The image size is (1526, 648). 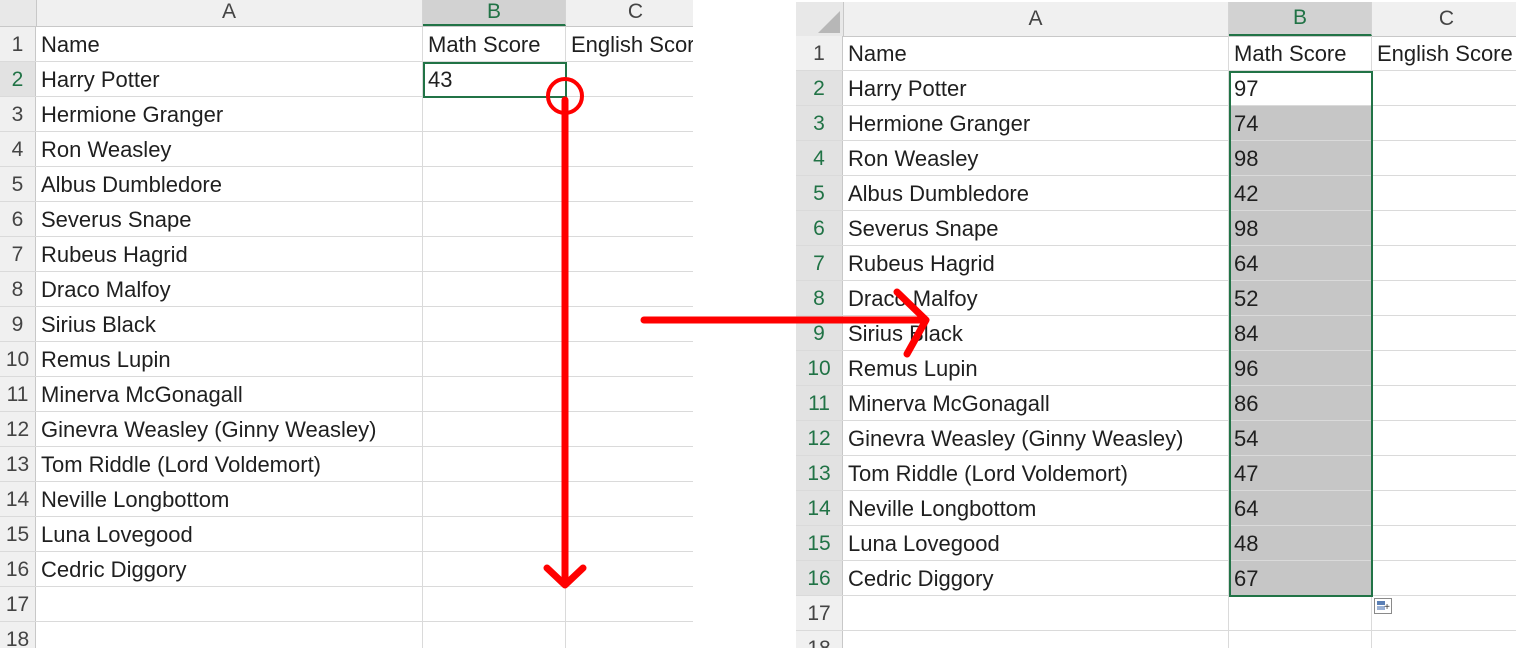 I want to click on math-score-cell: 52, so click(x=1300, y=298).